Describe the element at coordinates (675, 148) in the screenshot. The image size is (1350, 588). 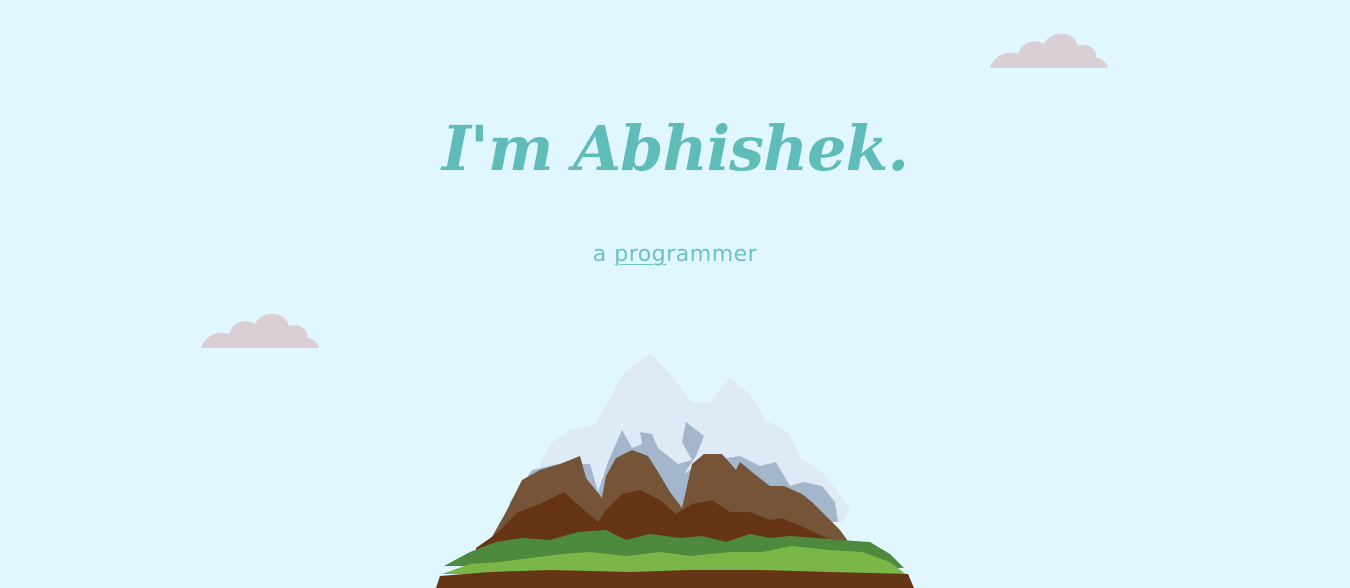
I see `hero-title: I'm Abhishek.` at that location.